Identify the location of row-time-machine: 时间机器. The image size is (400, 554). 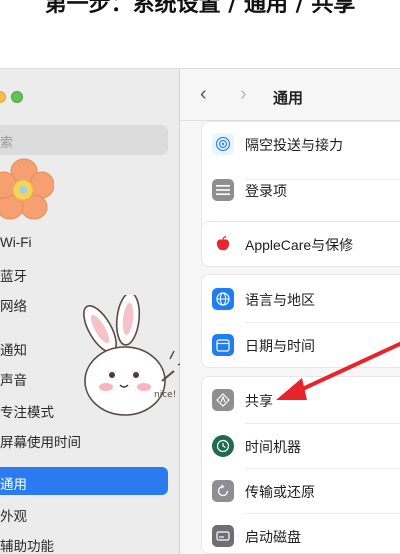
(301, 446).